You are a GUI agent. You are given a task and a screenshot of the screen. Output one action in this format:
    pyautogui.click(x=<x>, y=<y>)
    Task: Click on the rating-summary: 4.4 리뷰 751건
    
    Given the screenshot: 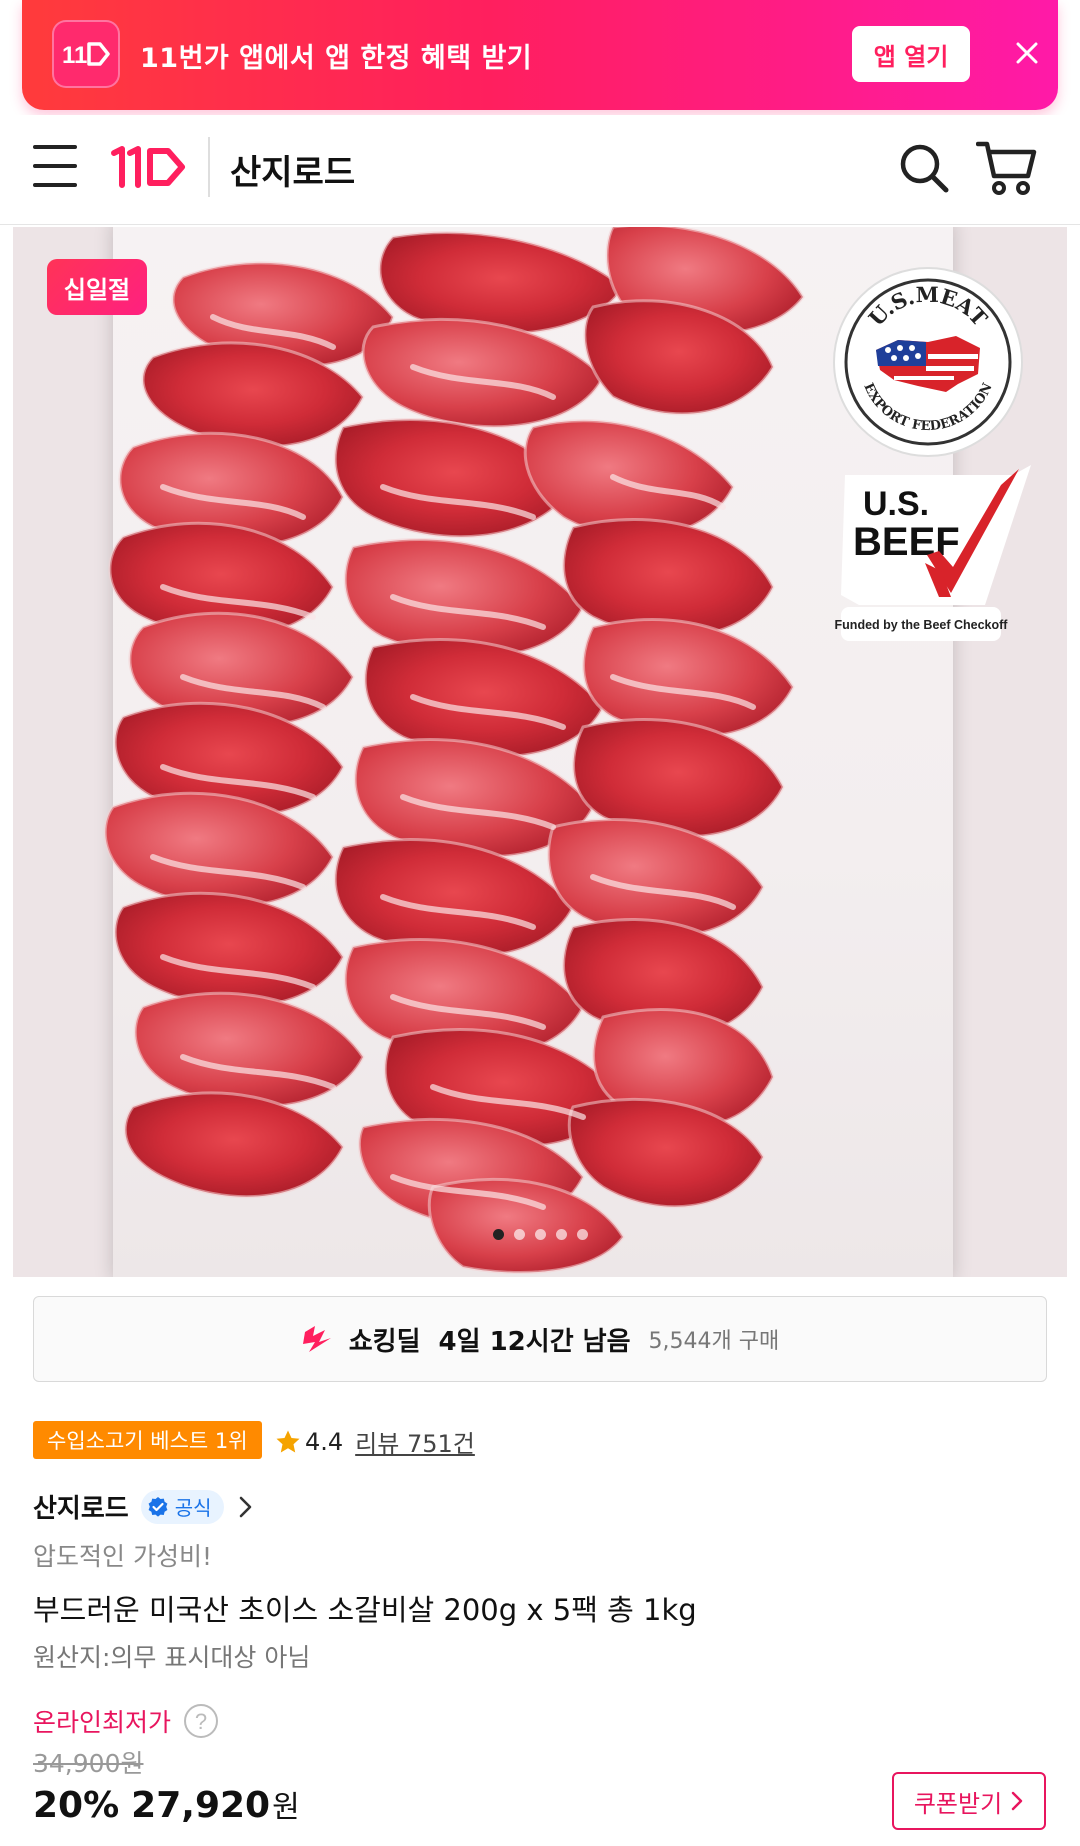 What is the action you would take?
    pyautogui.click(x=375, y=1441)
    